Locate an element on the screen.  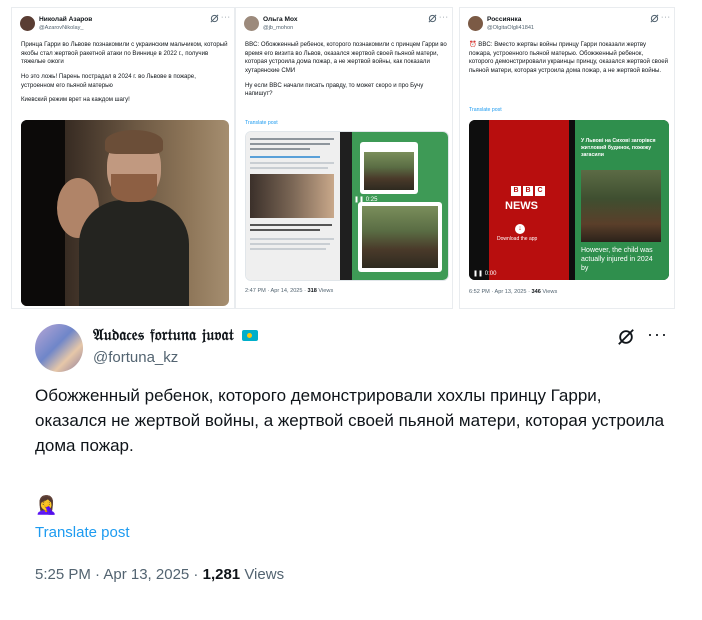
video-time: 0:25 is located at coordinates (371, 200).